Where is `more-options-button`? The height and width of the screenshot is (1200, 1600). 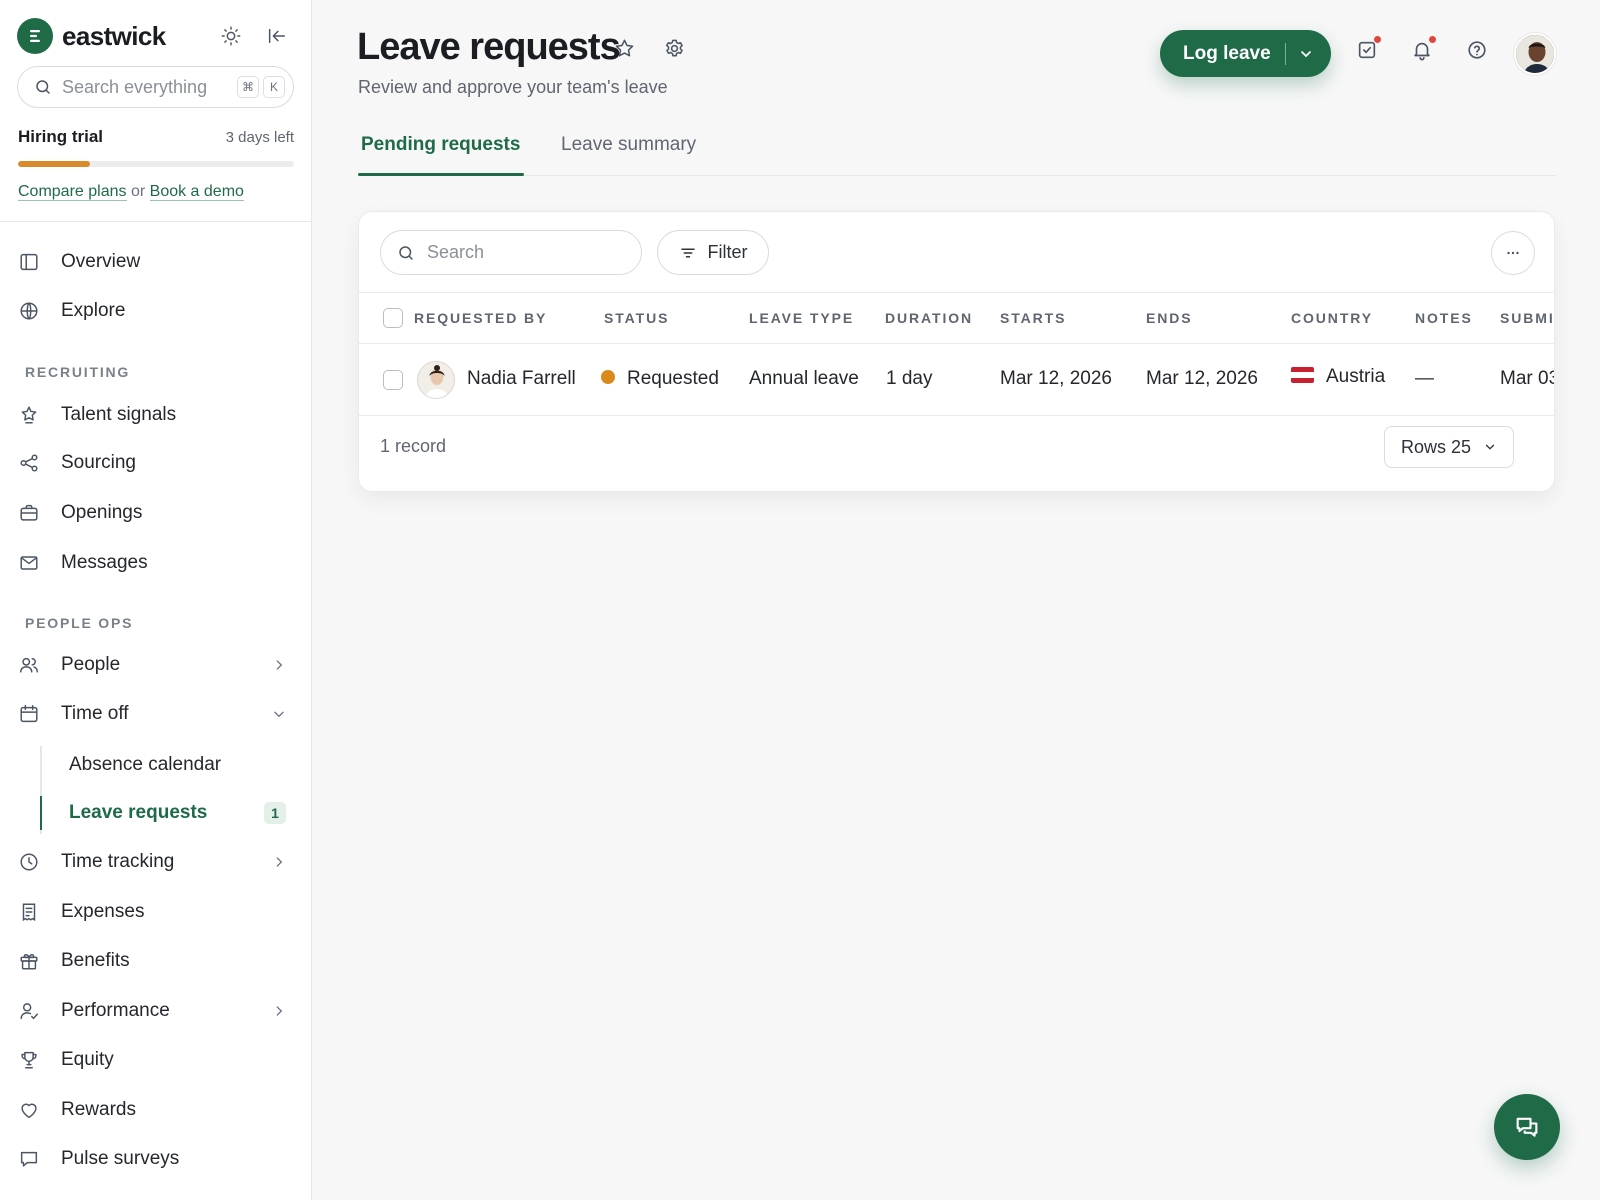 more-options-button is located at coordinates (1513, 253).